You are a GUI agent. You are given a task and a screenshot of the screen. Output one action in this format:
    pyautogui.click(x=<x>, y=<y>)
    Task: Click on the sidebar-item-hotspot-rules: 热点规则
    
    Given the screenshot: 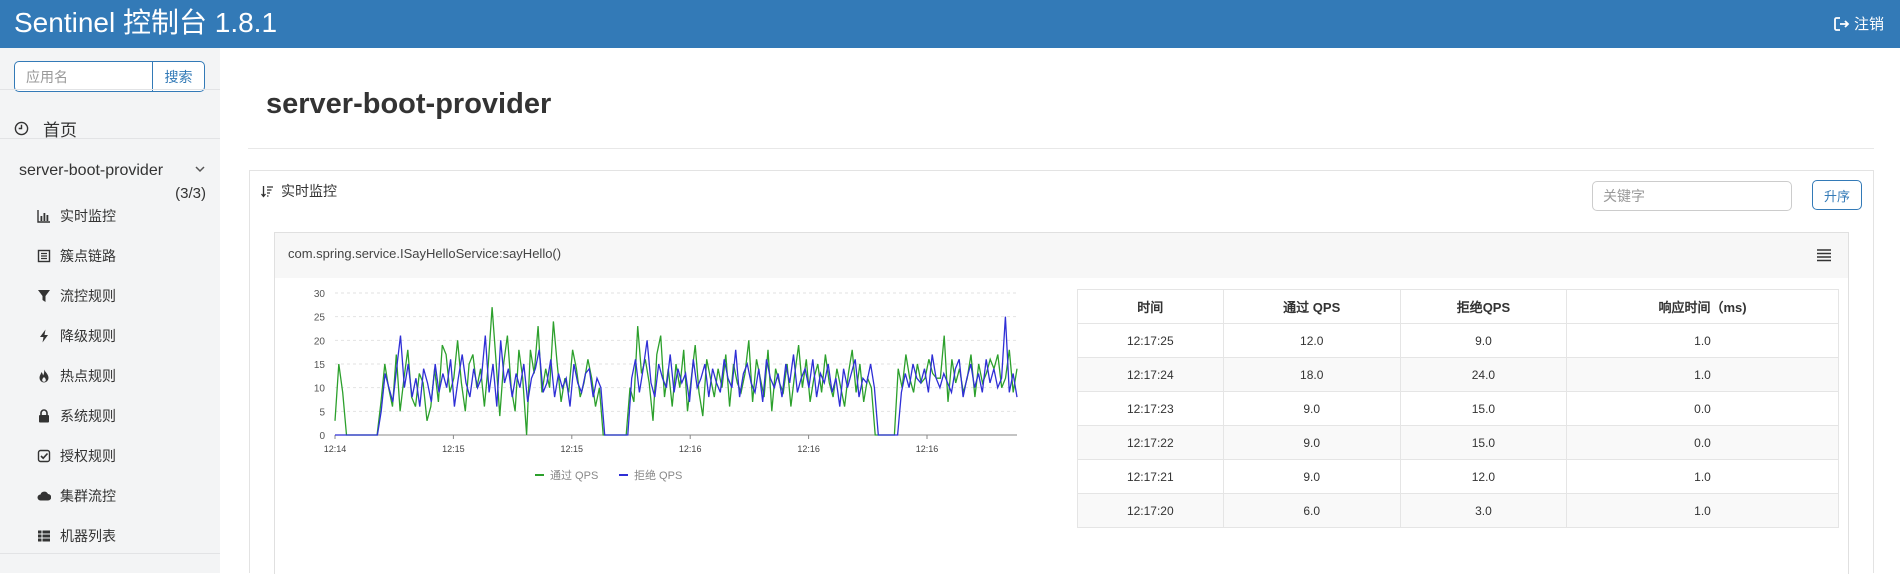 What is the action you would take?
    pyautogui.click(x=110, y=376)
    